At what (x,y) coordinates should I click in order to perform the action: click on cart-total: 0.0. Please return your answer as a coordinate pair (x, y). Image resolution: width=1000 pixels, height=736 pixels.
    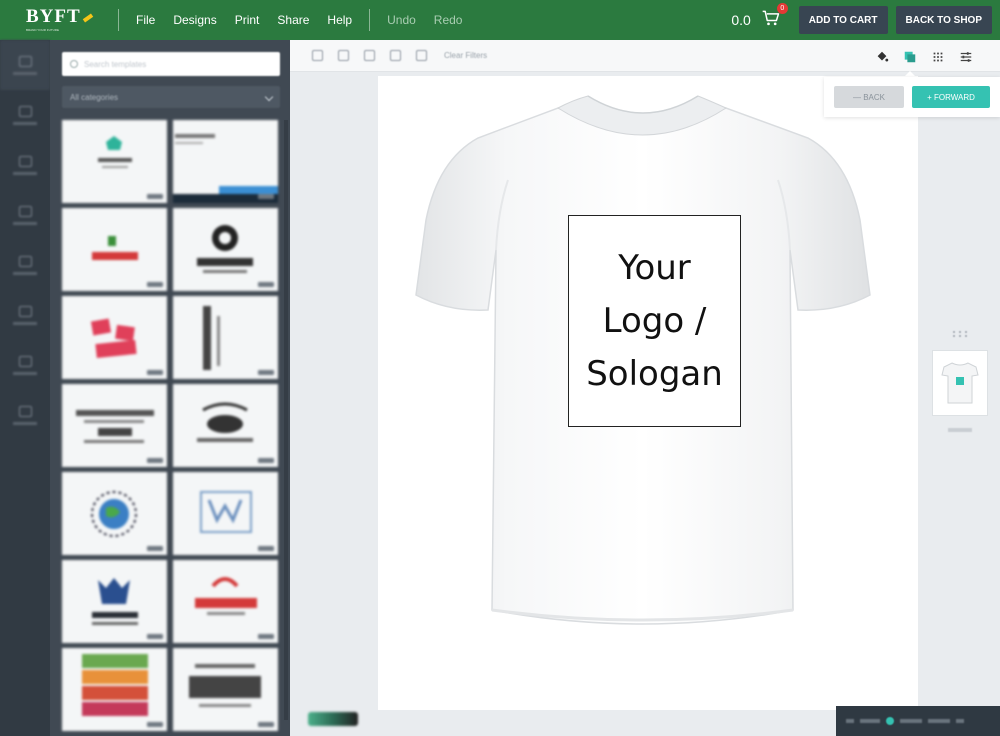
    Looking at the image, I should click on (741, 20).